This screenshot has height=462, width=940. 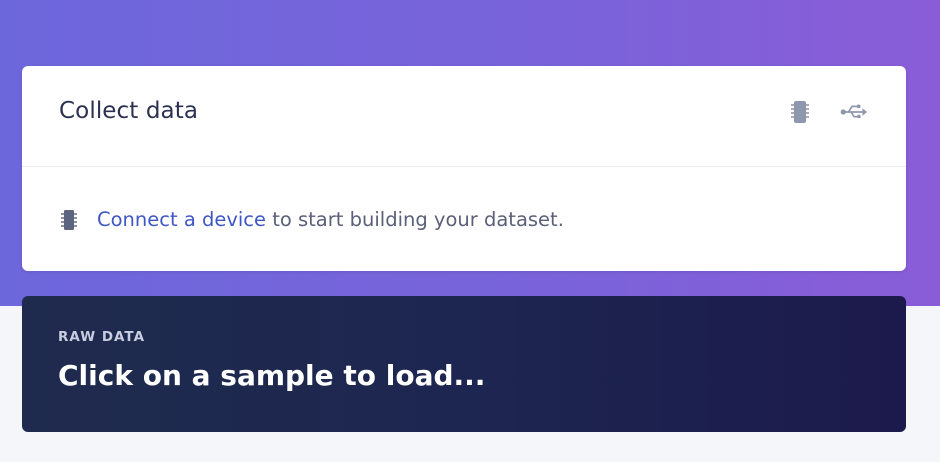 I want to click on usb-icon, so click(x=854, y=111).